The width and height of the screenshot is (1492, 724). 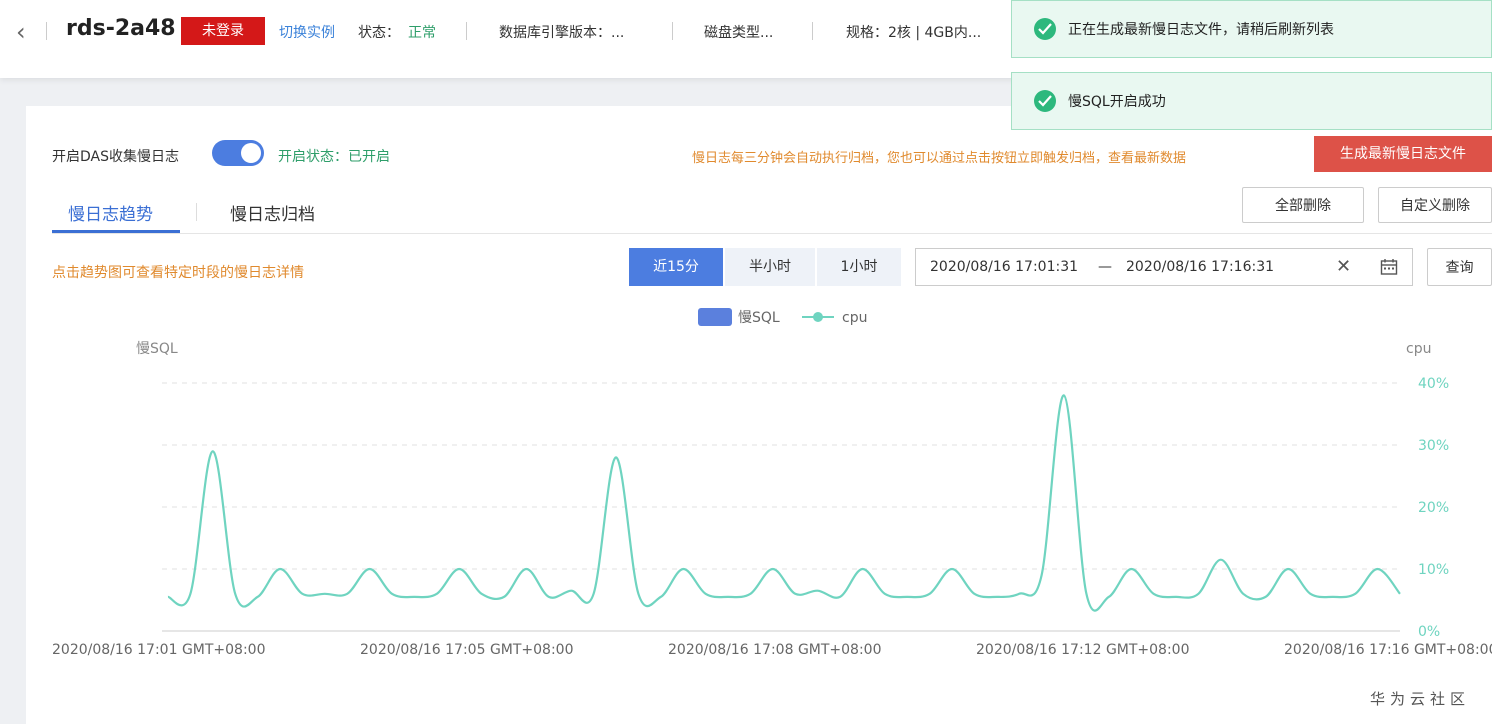 What do you see at coordinates (1388, 650) in the screenshot?
I see `x-tick-label: 2020/08/16 17:16 GMT+08:00` at bounding box center [1388, 650].